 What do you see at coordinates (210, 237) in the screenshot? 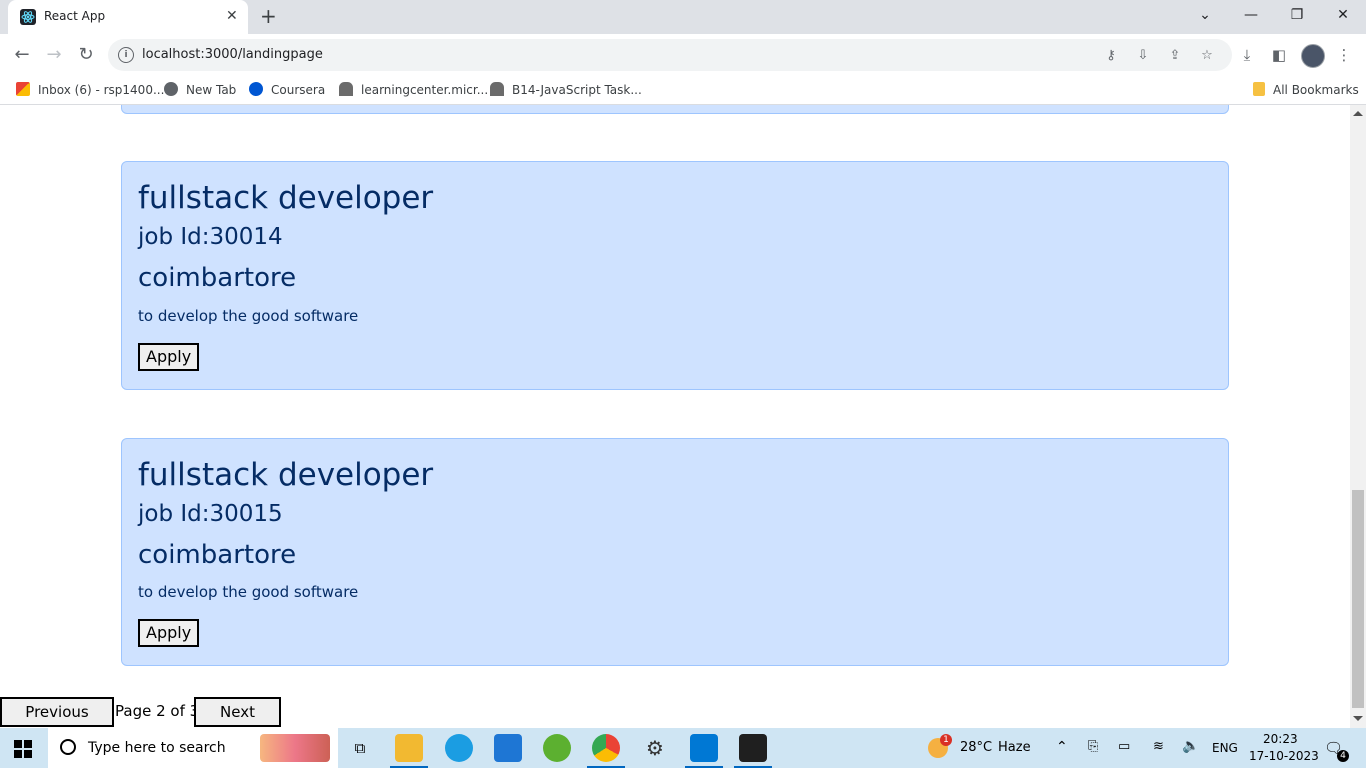
I see `job-id: job Id:30014` at bounding box center [210, 237].